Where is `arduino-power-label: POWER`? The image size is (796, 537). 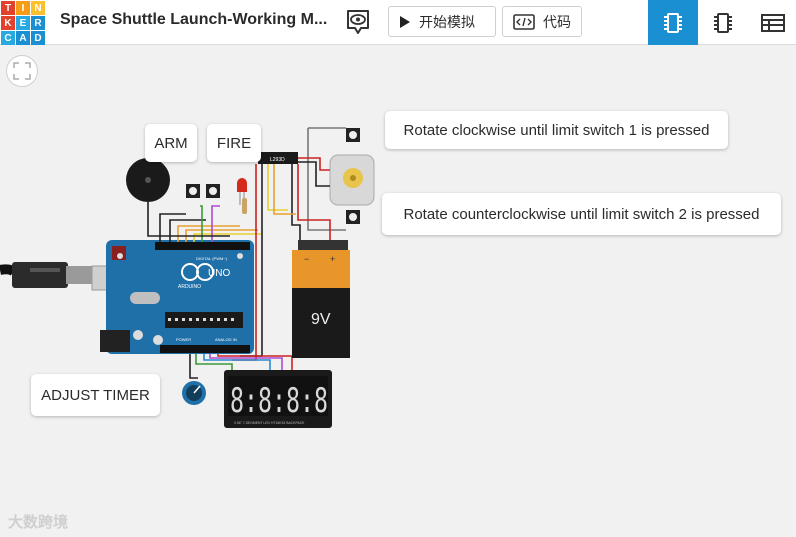
arduino-power-label: POWER is located at coordinates (183, 339).